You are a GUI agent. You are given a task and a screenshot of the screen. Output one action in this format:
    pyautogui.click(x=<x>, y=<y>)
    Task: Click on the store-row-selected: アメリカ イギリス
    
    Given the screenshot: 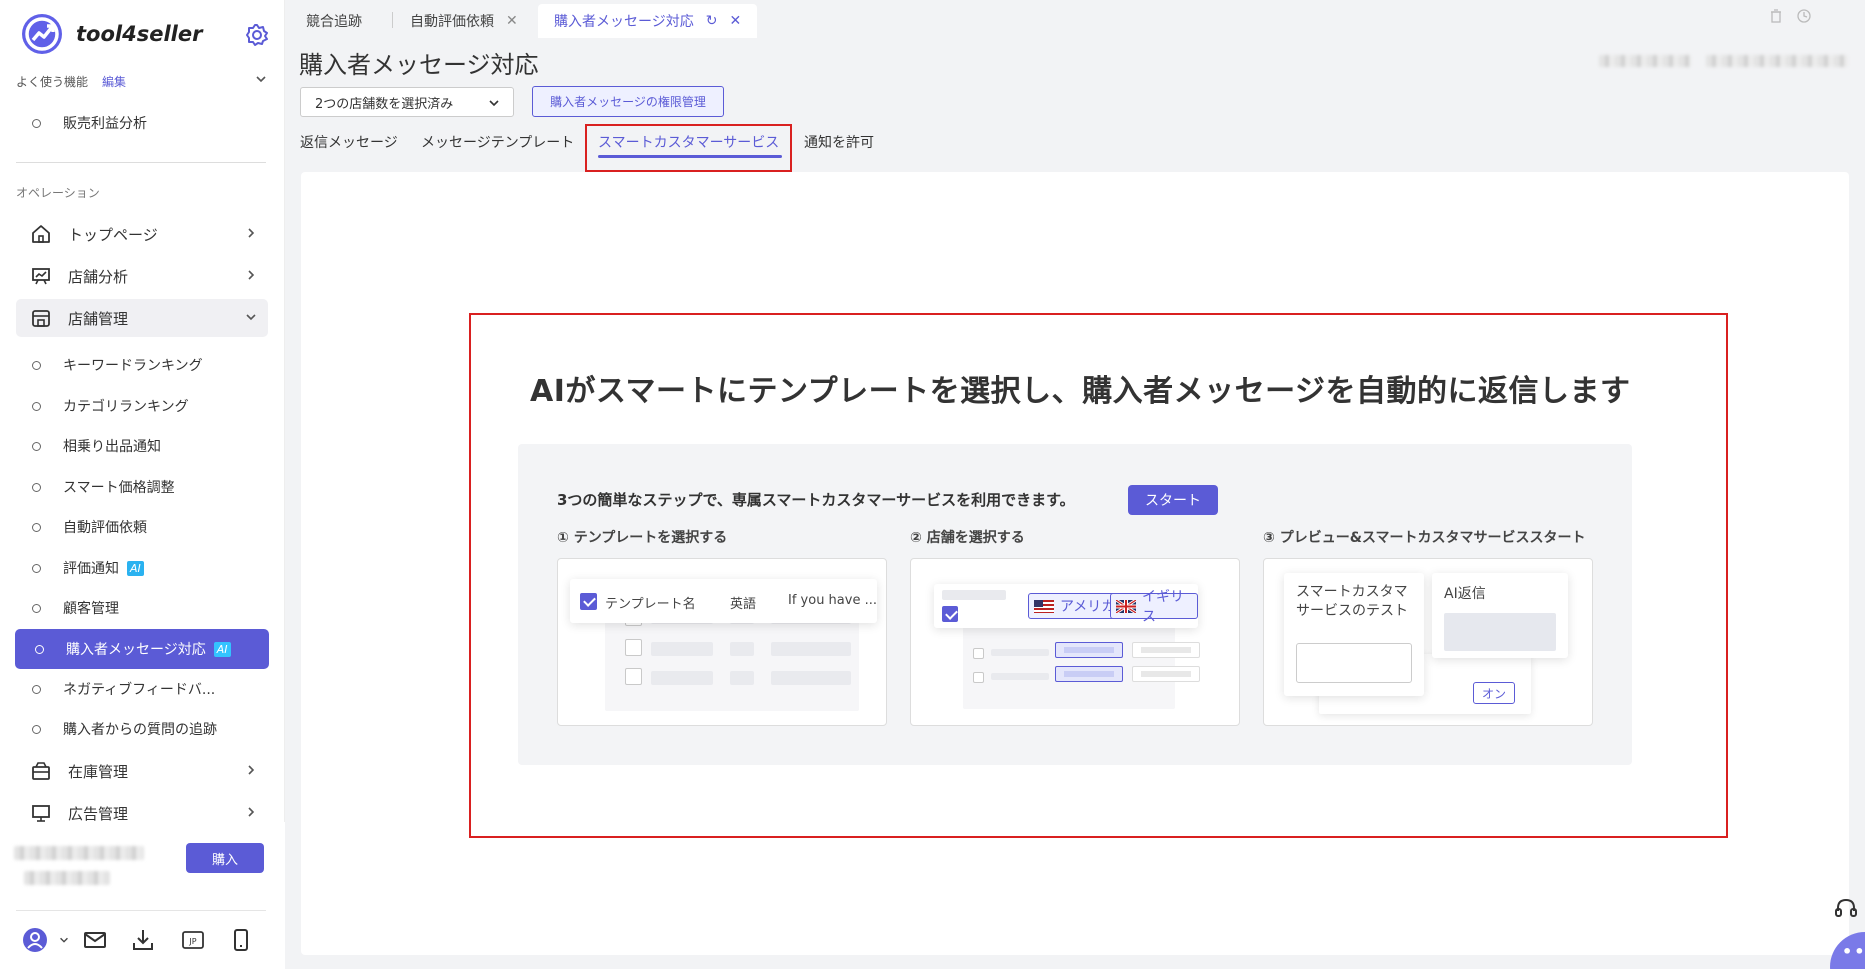 What is the action you would take?
    pyautogui.click(x=1066, y=606)
    